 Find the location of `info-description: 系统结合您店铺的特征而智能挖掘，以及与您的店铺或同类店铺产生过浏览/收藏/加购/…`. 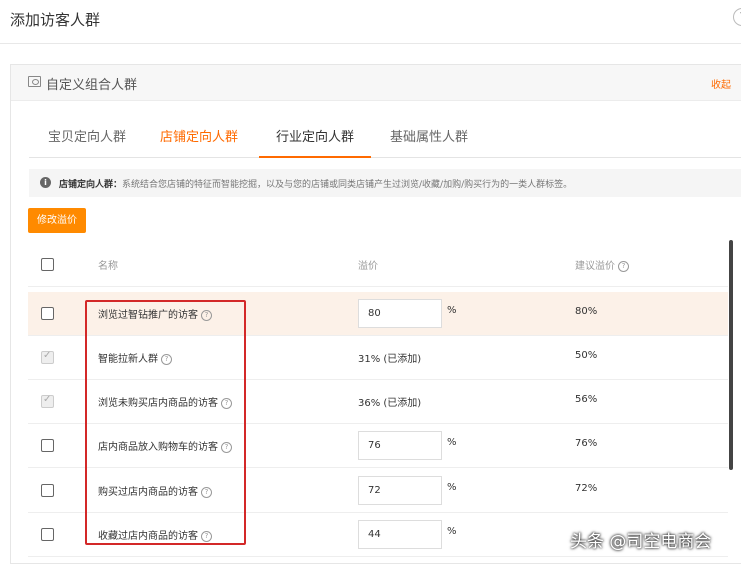

info-description: 系统结合您店铺的特征而智能挖掘，以及与您的店铺或同类店铺产生过浏览/收藏/加购/… is located at coordinates (347, 185).